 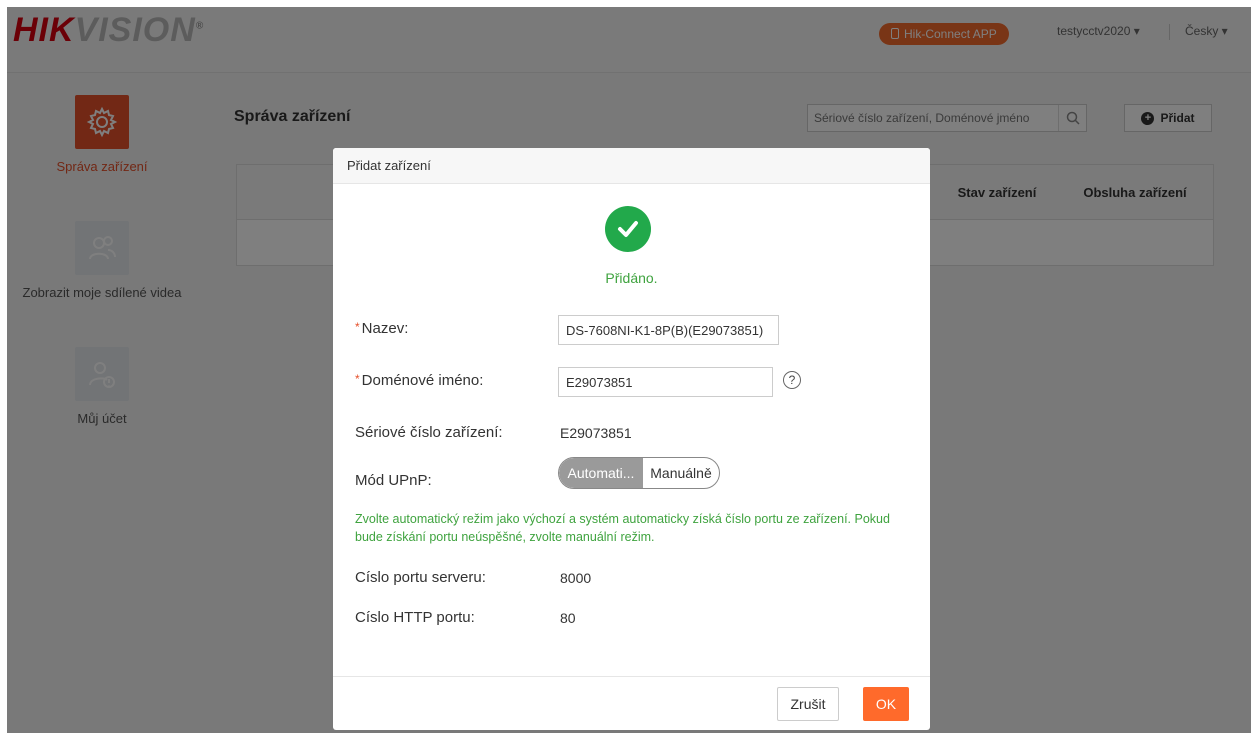 I want to click on http-port-label: Císlo HTTP portu:, so click(x=415, y=617).